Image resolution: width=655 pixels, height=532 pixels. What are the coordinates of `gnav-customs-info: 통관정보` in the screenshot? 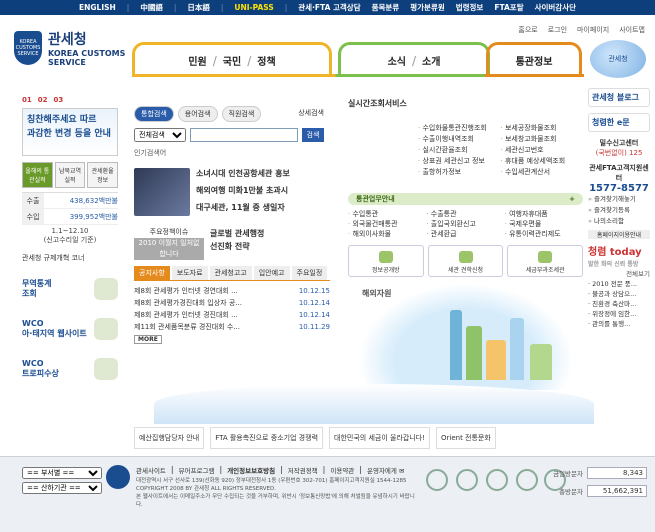 It's located at (534, 60).